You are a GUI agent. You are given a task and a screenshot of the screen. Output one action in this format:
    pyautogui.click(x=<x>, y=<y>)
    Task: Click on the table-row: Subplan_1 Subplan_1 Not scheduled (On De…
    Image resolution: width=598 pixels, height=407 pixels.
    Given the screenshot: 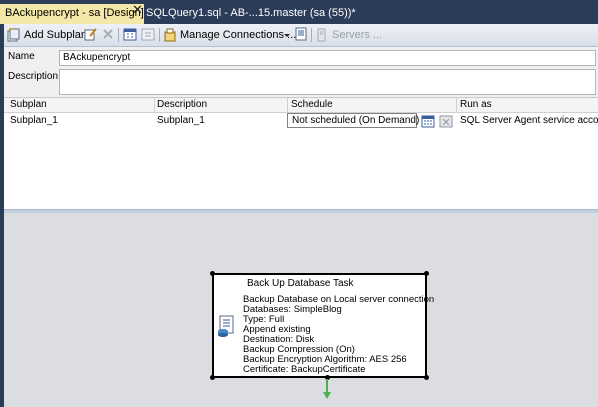 What is the action you would take?
    pyautogui.click(x=301, y=121)
    